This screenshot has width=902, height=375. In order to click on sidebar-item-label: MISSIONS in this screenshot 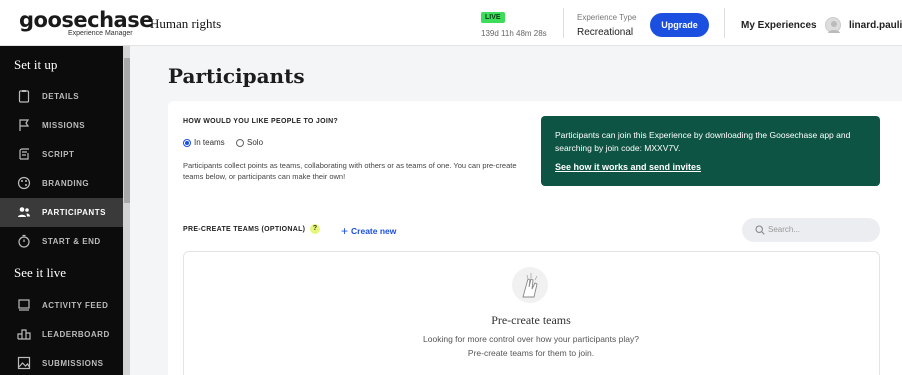, I will do `click(64, 125)`.